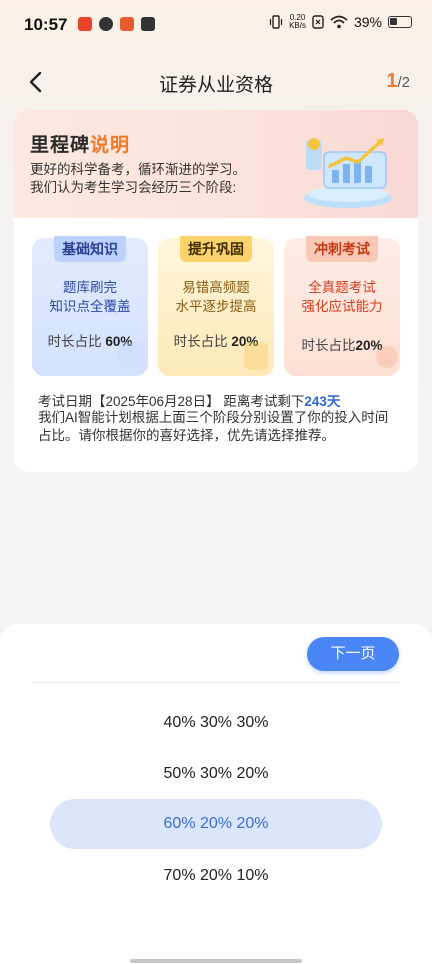 The width and height of the screenshot is (432, 964). Describe the element at coordinates (276, 22) in the screenshot. I see `vibrate-icon` at that location.